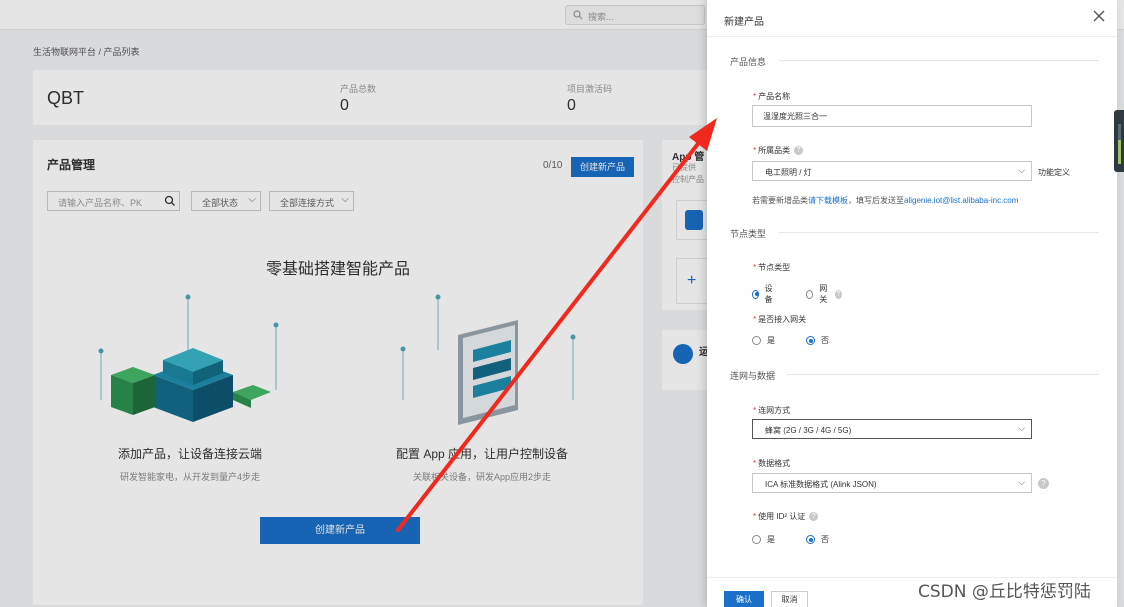 The height and width of the screenshot is (607, 1124). Describe the element at coordinates (782, 516) in the screenshot. I see `id2-auth-label-text: 使用 ID² 认证` at that location.